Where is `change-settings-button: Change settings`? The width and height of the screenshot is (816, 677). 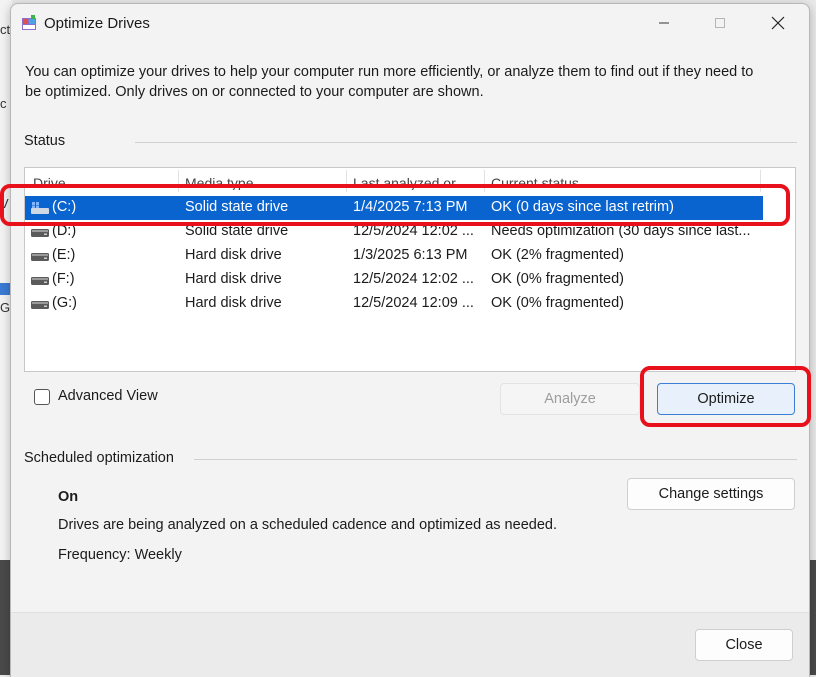 change-settings-button: Change settings is located at coordinates (711, 494).